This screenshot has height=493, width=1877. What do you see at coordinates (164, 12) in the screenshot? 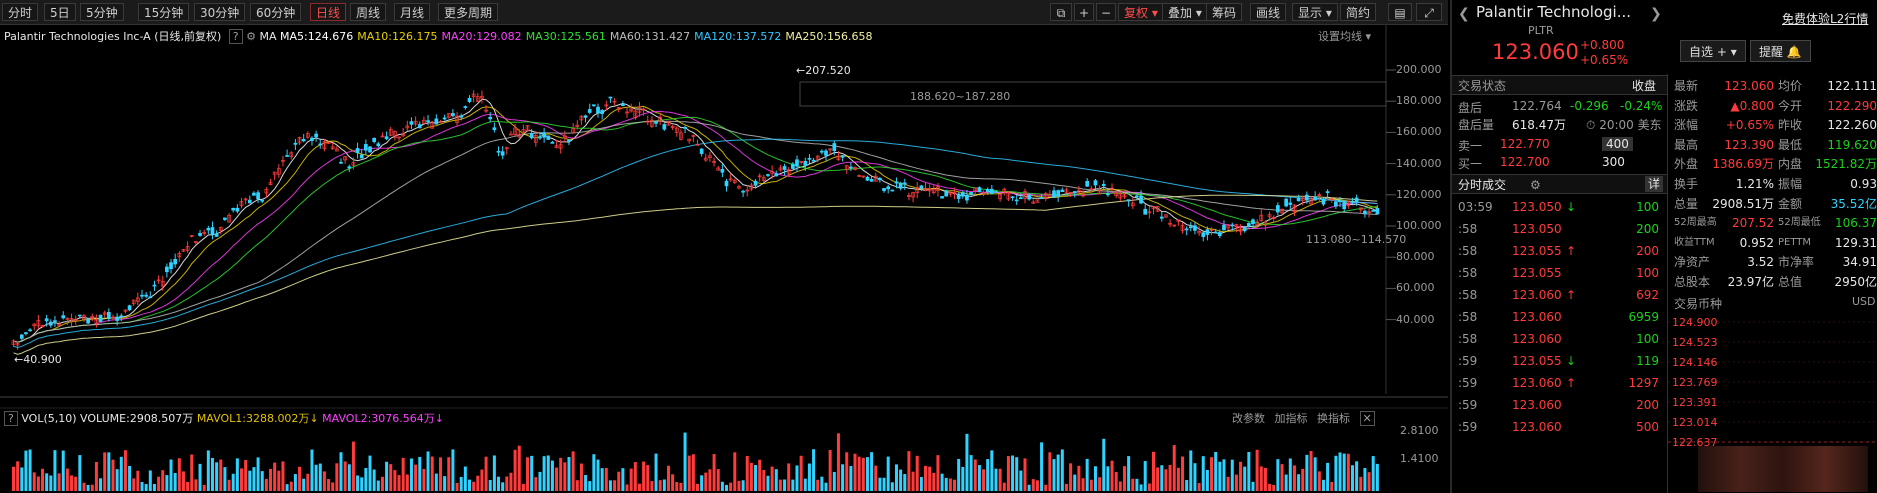
I see `period-tab-15min: 15分钟` at bounding box center [164, 12].